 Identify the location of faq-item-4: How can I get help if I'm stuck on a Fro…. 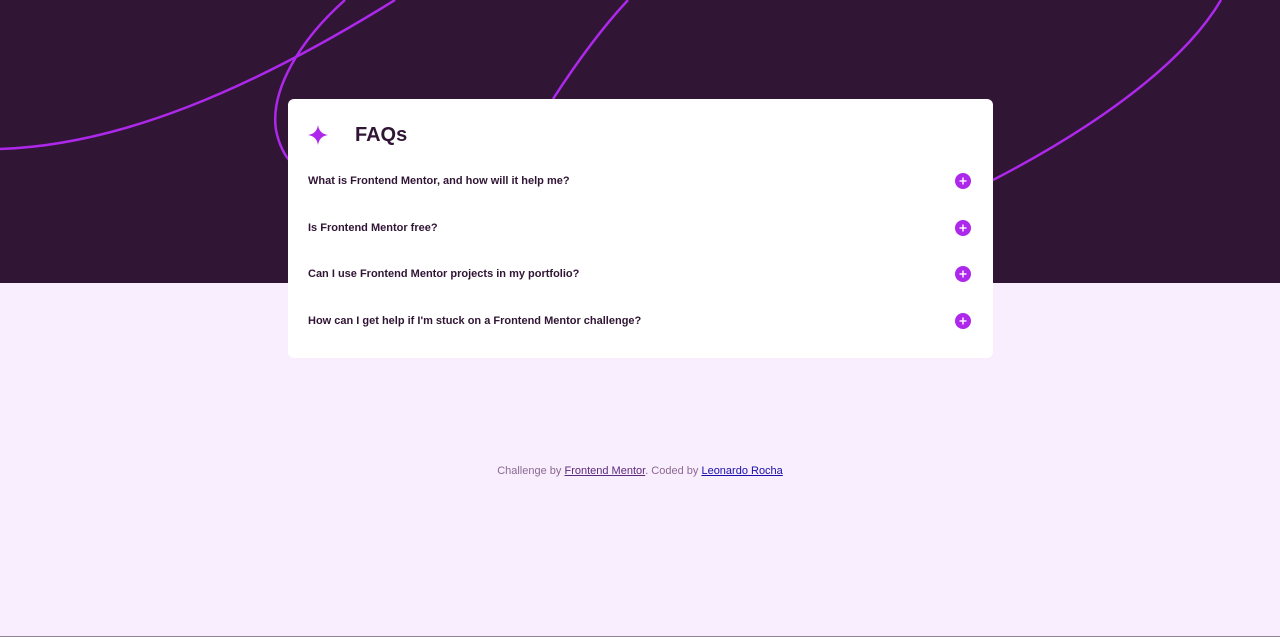
(639, 332).